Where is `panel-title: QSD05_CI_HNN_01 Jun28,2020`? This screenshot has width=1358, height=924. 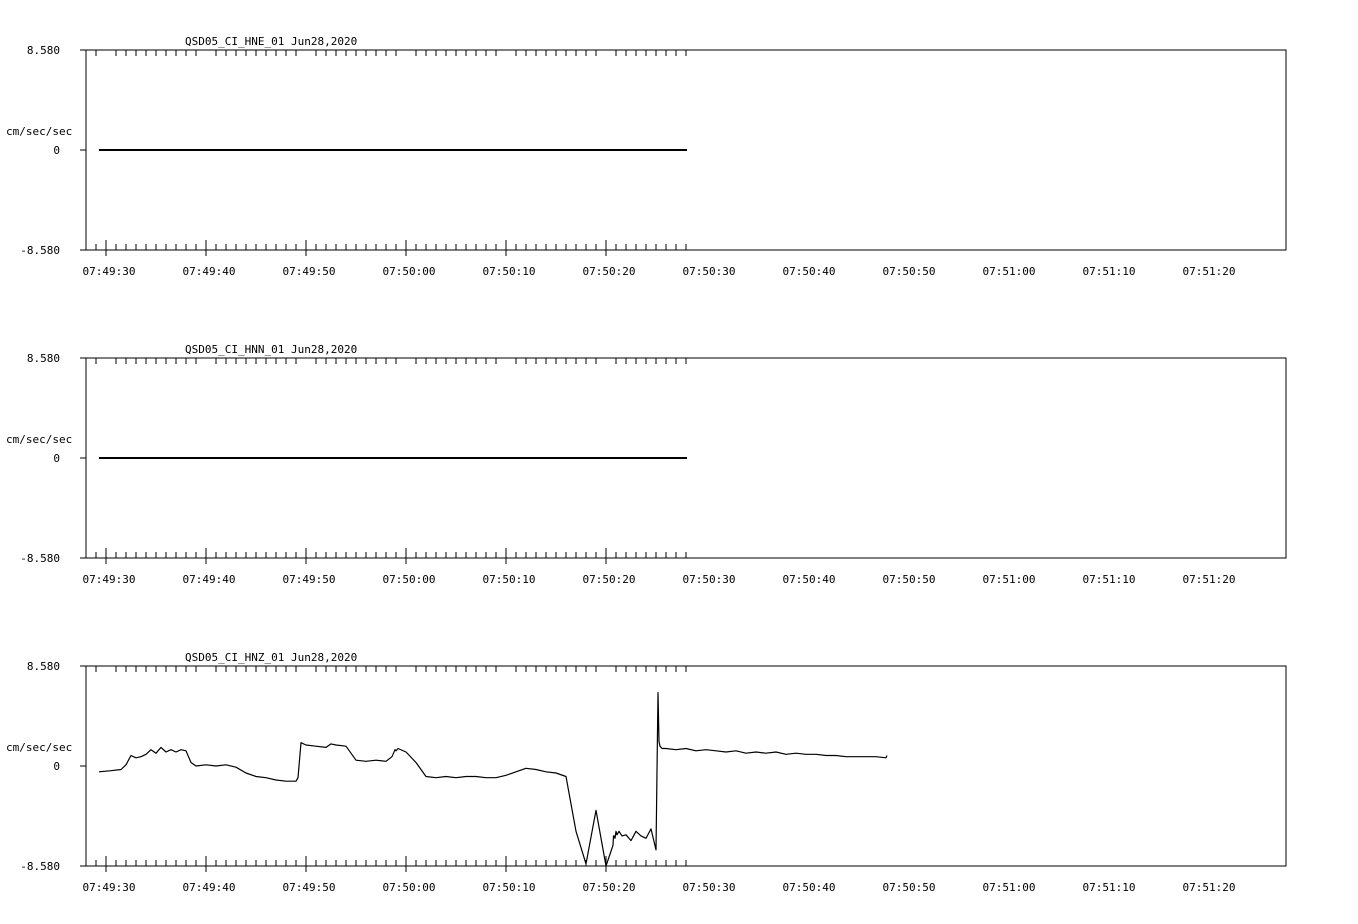
panel-title: QSD05_CI_HNN_01 Jun28,2020 is located at coordinates (271, 349).